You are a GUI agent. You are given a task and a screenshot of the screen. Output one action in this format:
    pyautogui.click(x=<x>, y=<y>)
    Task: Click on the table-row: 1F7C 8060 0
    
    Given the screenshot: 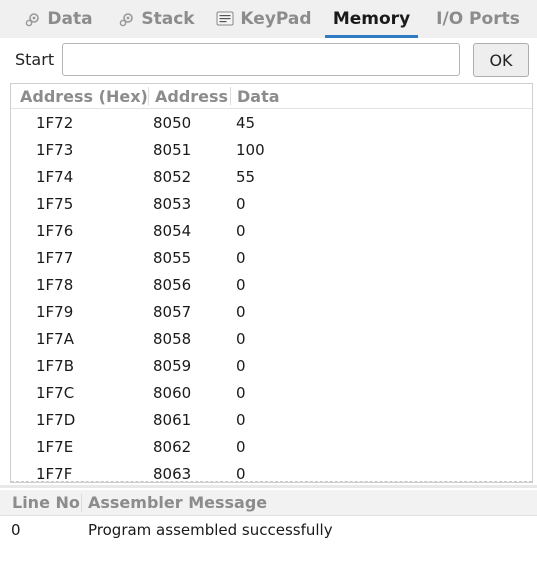 What is the action you would take?
    pyautogui.click(x=271, y=393)
    